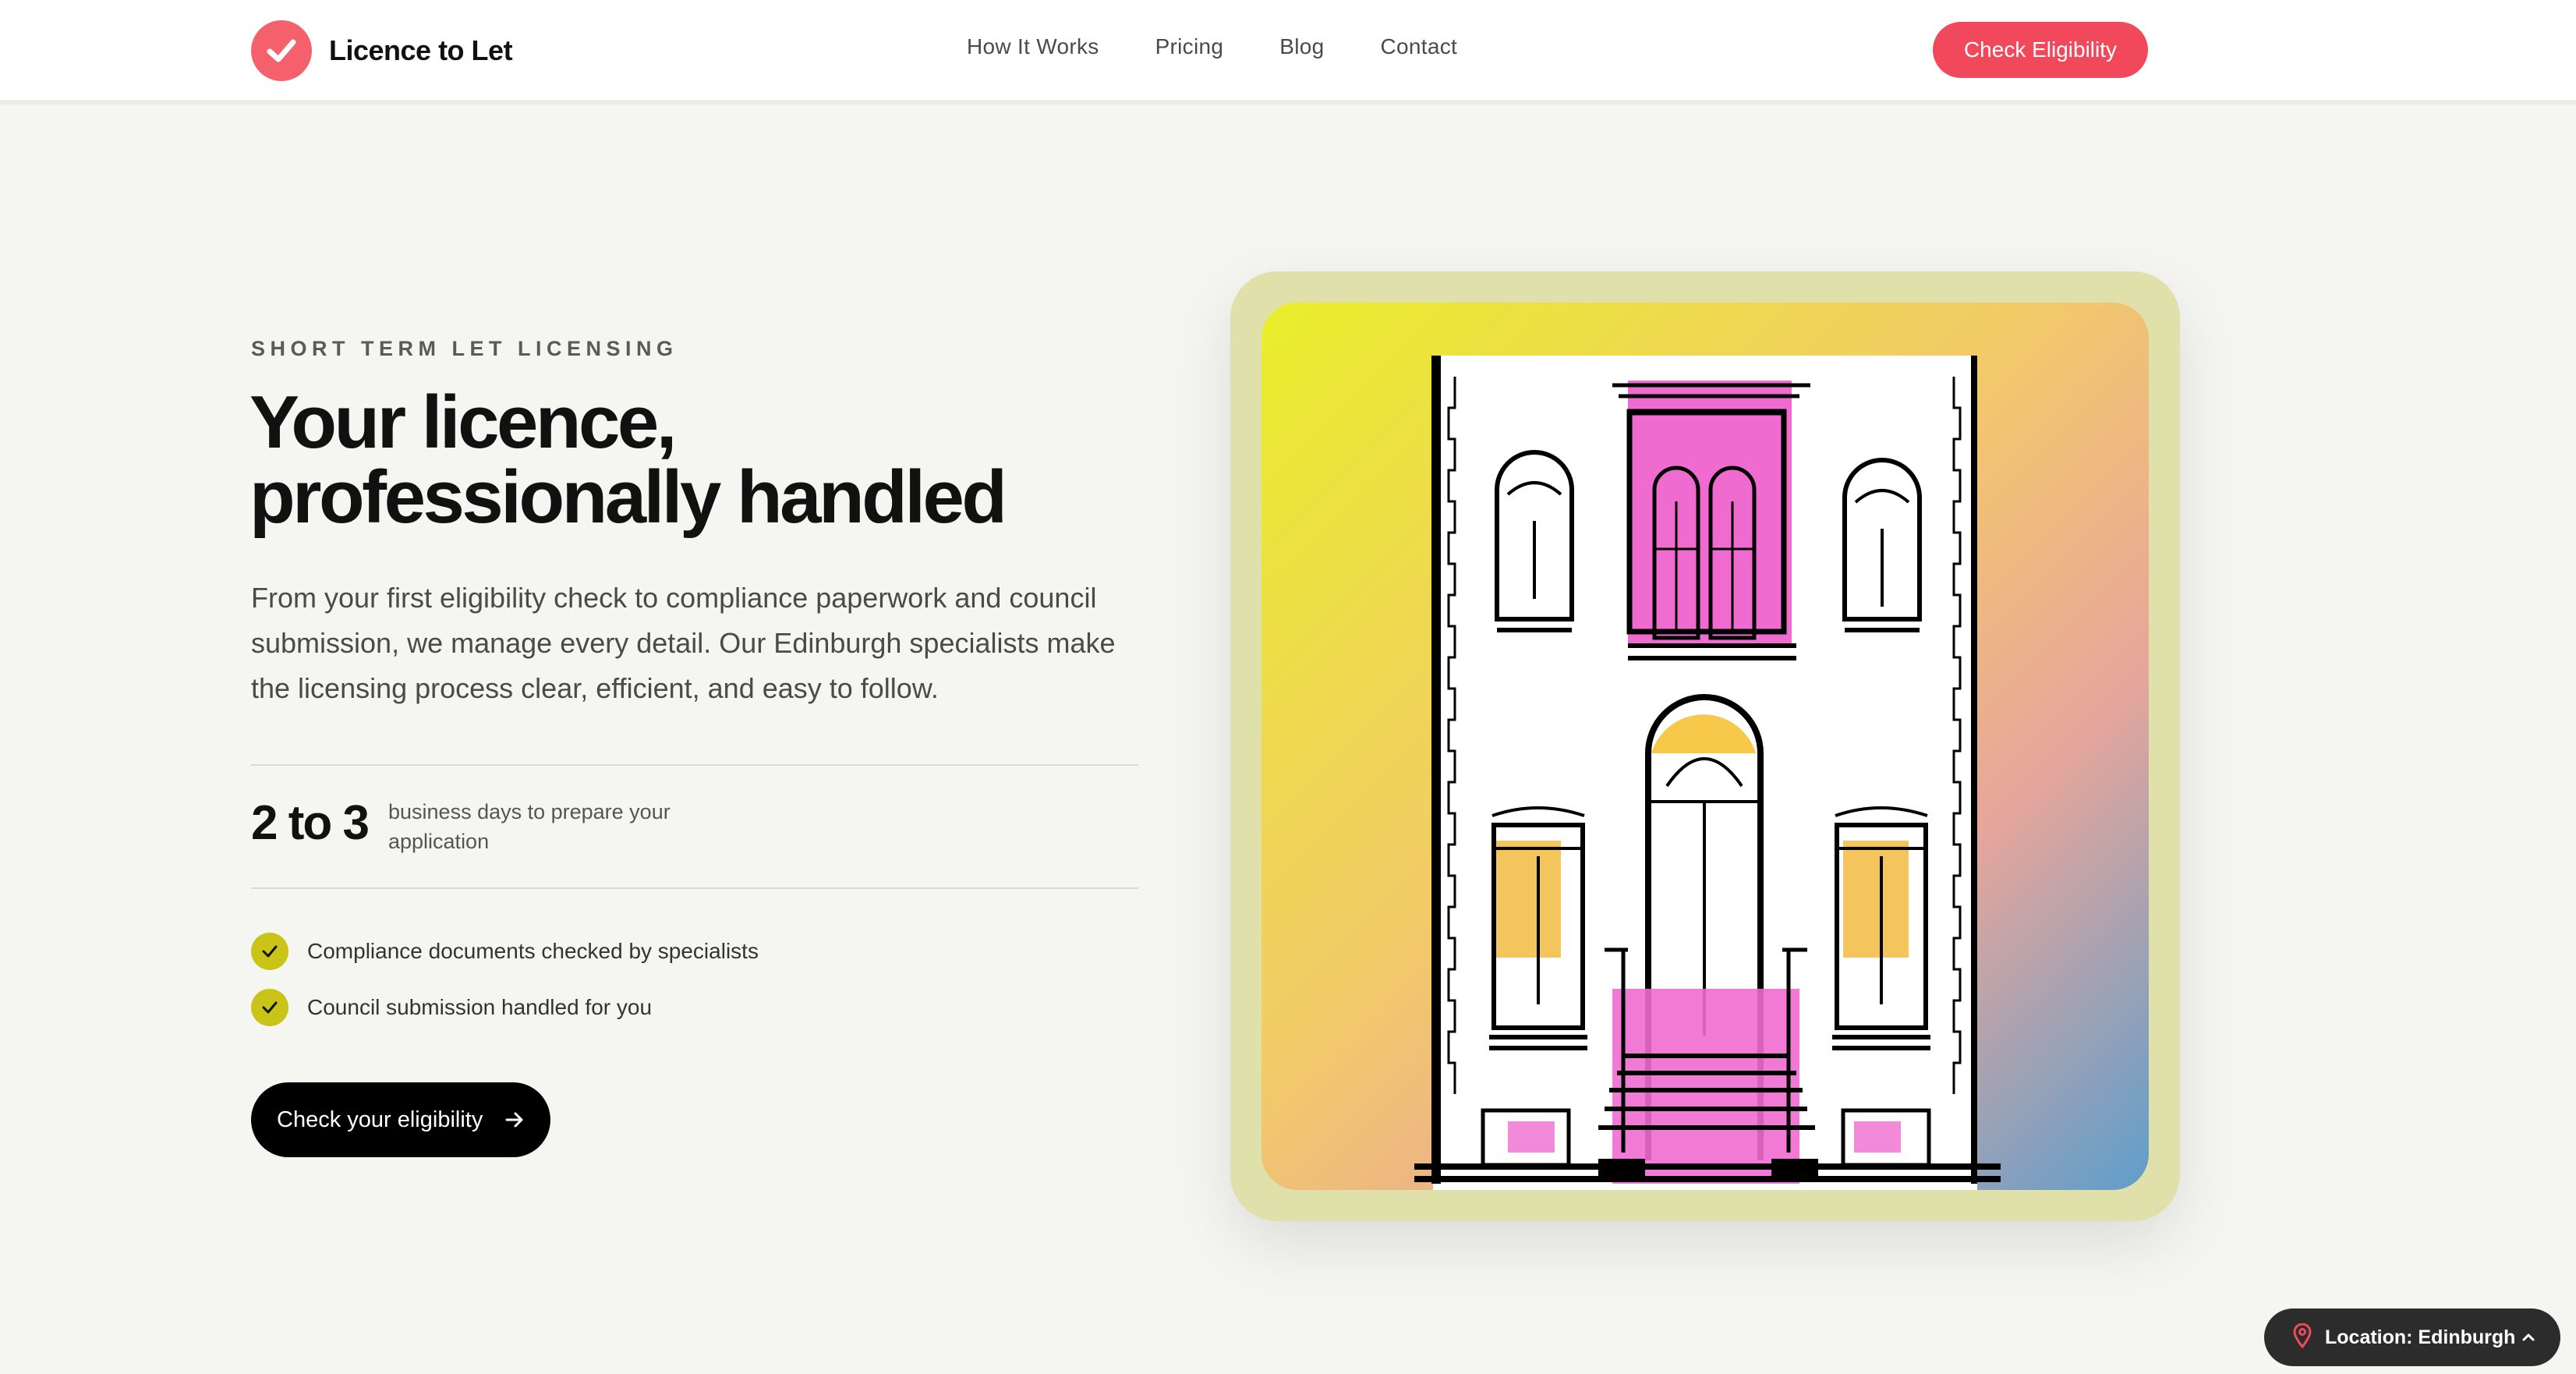 The height and width of the screenshot is (1374, 2576). I want to click on arrow-right-icon, so click(514, 1123).